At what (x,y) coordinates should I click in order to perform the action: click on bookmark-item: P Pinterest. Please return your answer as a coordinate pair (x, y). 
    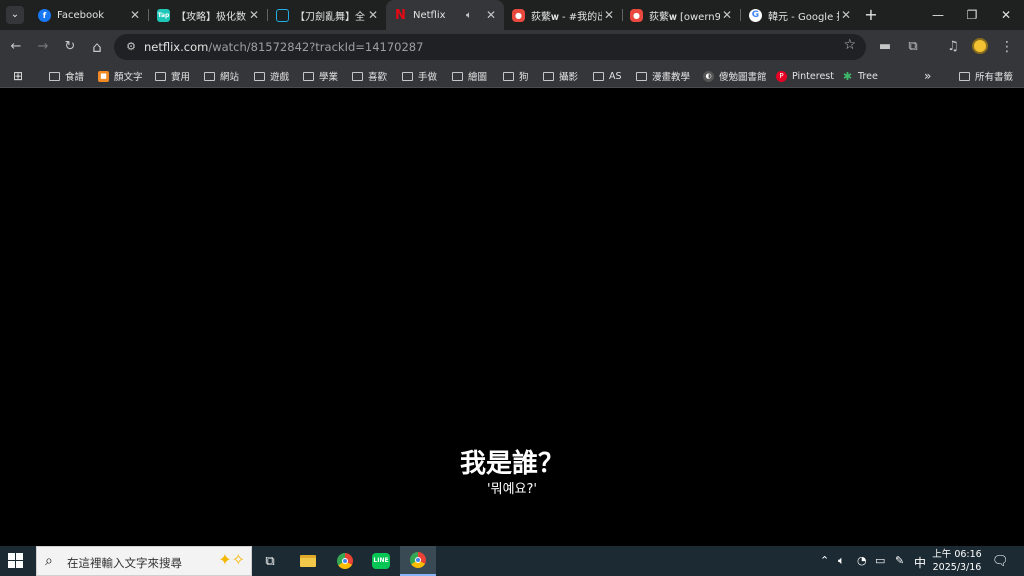
    Looking at the image, I should click on (805, 76).